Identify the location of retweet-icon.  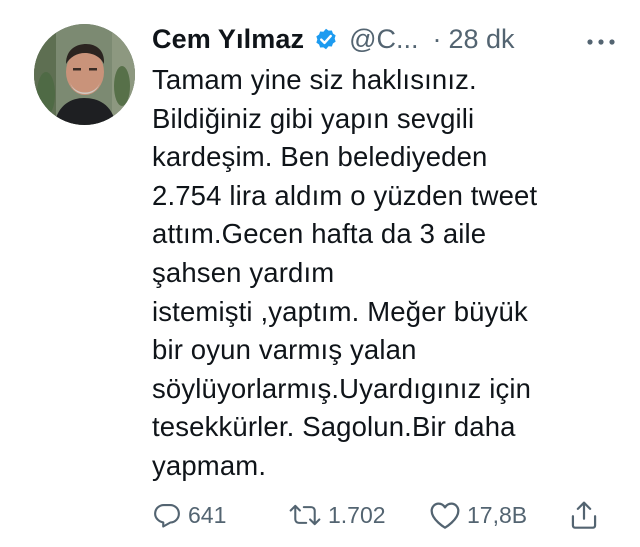
(305, 515).